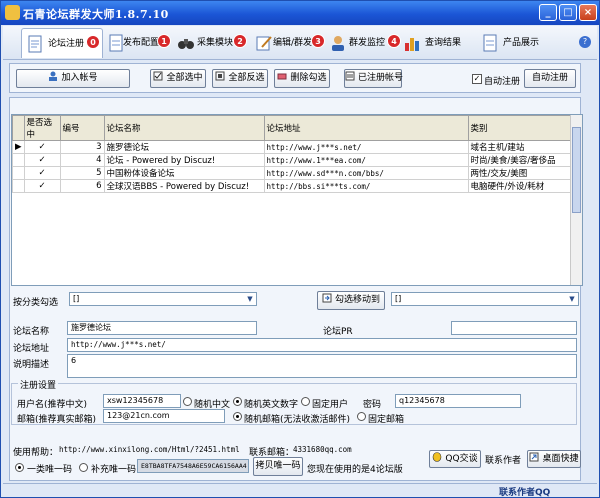  I want to click on unique-code-type1-radio, so click(19, 467).